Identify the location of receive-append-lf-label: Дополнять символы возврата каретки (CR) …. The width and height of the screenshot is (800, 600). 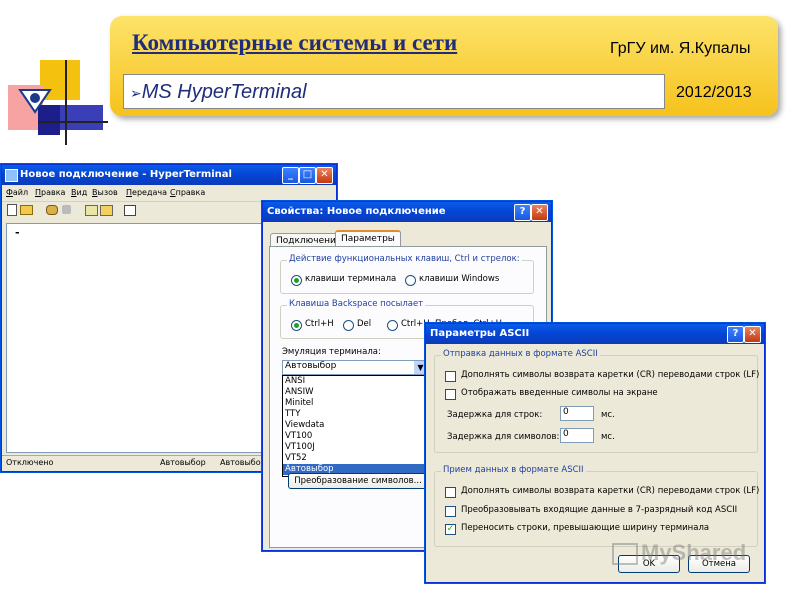
(610, 491).